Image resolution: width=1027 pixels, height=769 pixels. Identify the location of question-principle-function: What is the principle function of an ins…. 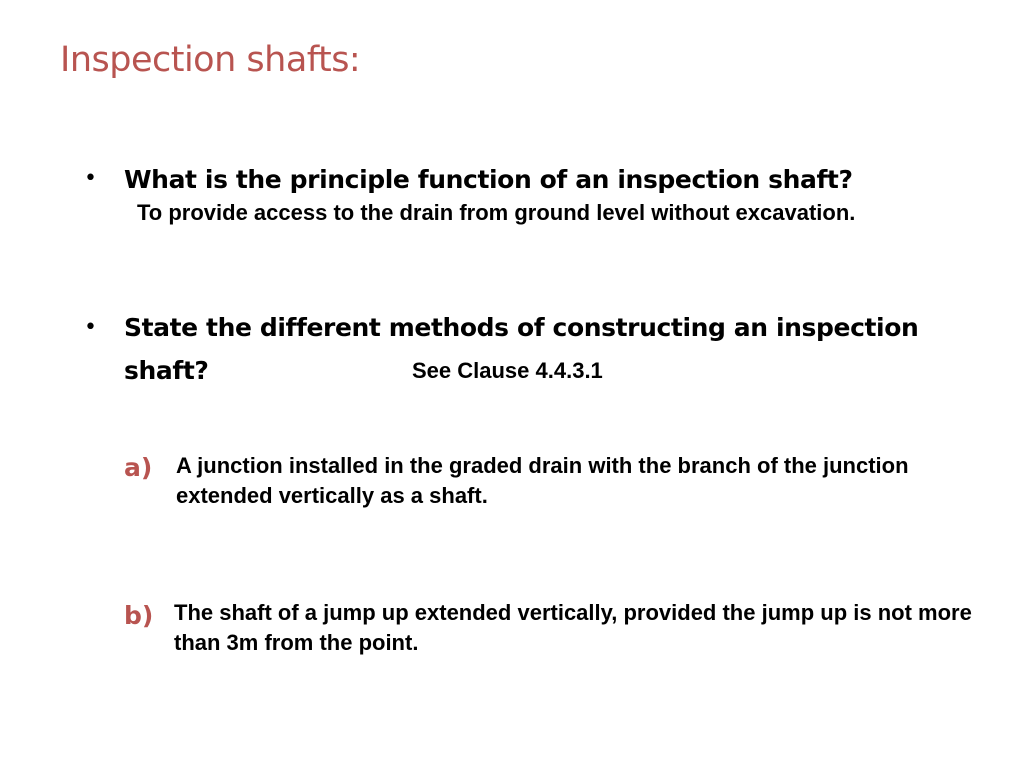
(488, 179).